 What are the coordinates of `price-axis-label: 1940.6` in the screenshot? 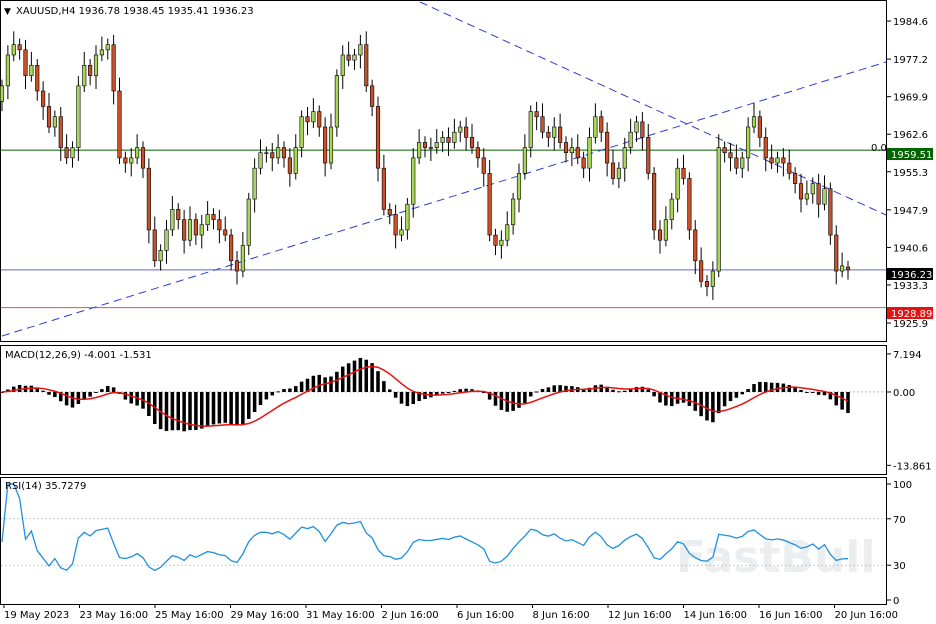 It's located at (910, 248).